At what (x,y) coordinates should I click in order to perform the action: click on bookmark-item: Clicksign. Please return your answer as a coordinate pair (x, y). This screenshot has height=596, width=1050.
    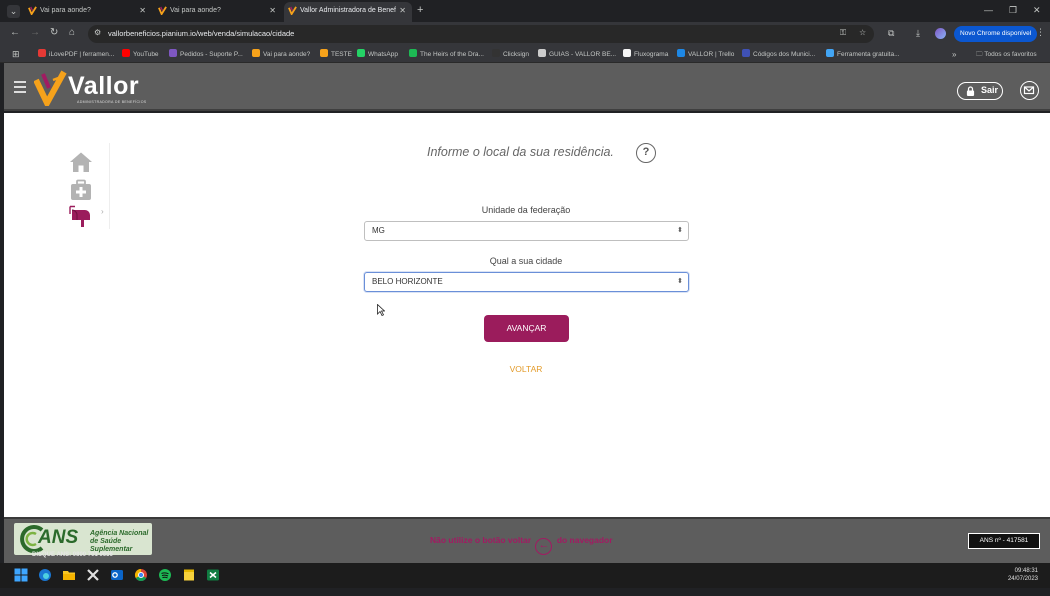
    Looking at the image, I should click on (510, 54).